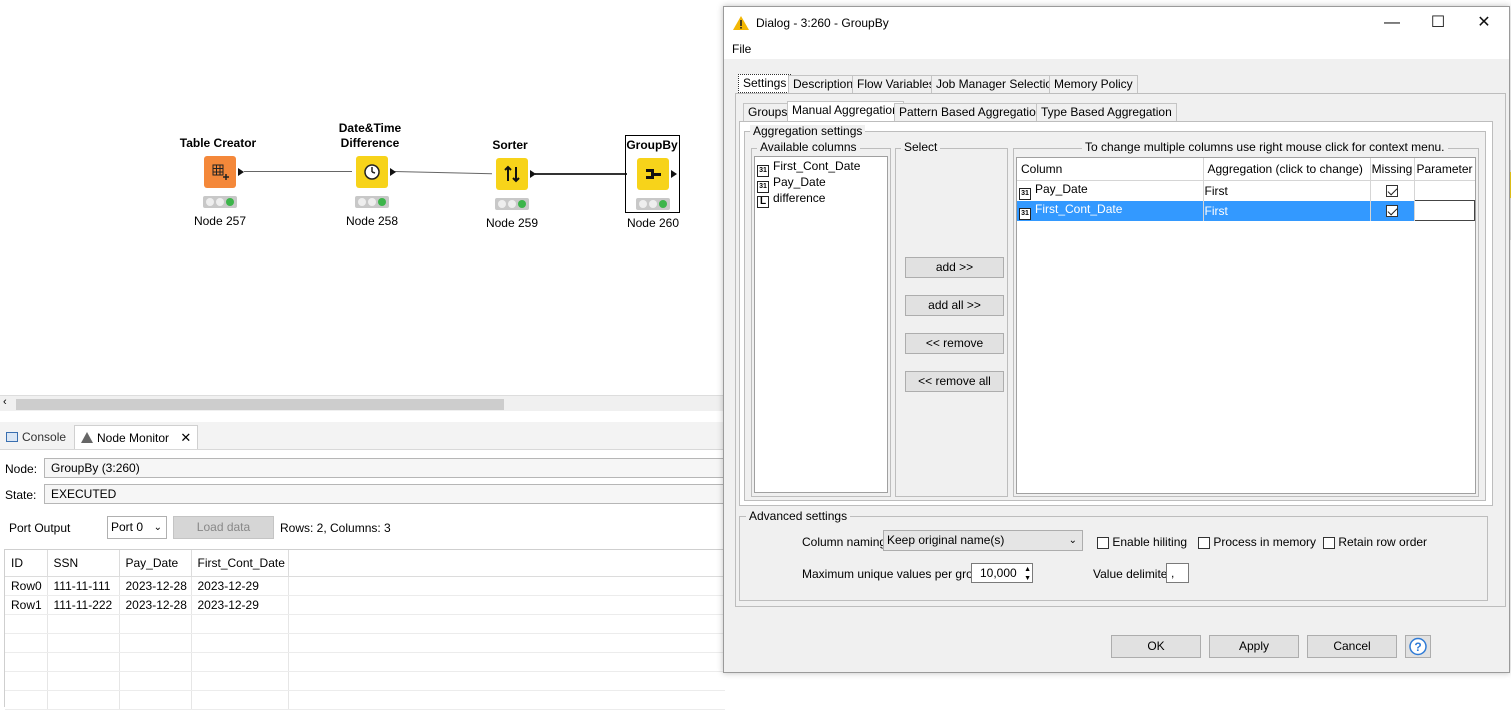  What do you see at coordinates (1142, 542) in the screenshot?
I see `enable-hiliting-option: Enable hiliting` at bounding box center [1142, 542].